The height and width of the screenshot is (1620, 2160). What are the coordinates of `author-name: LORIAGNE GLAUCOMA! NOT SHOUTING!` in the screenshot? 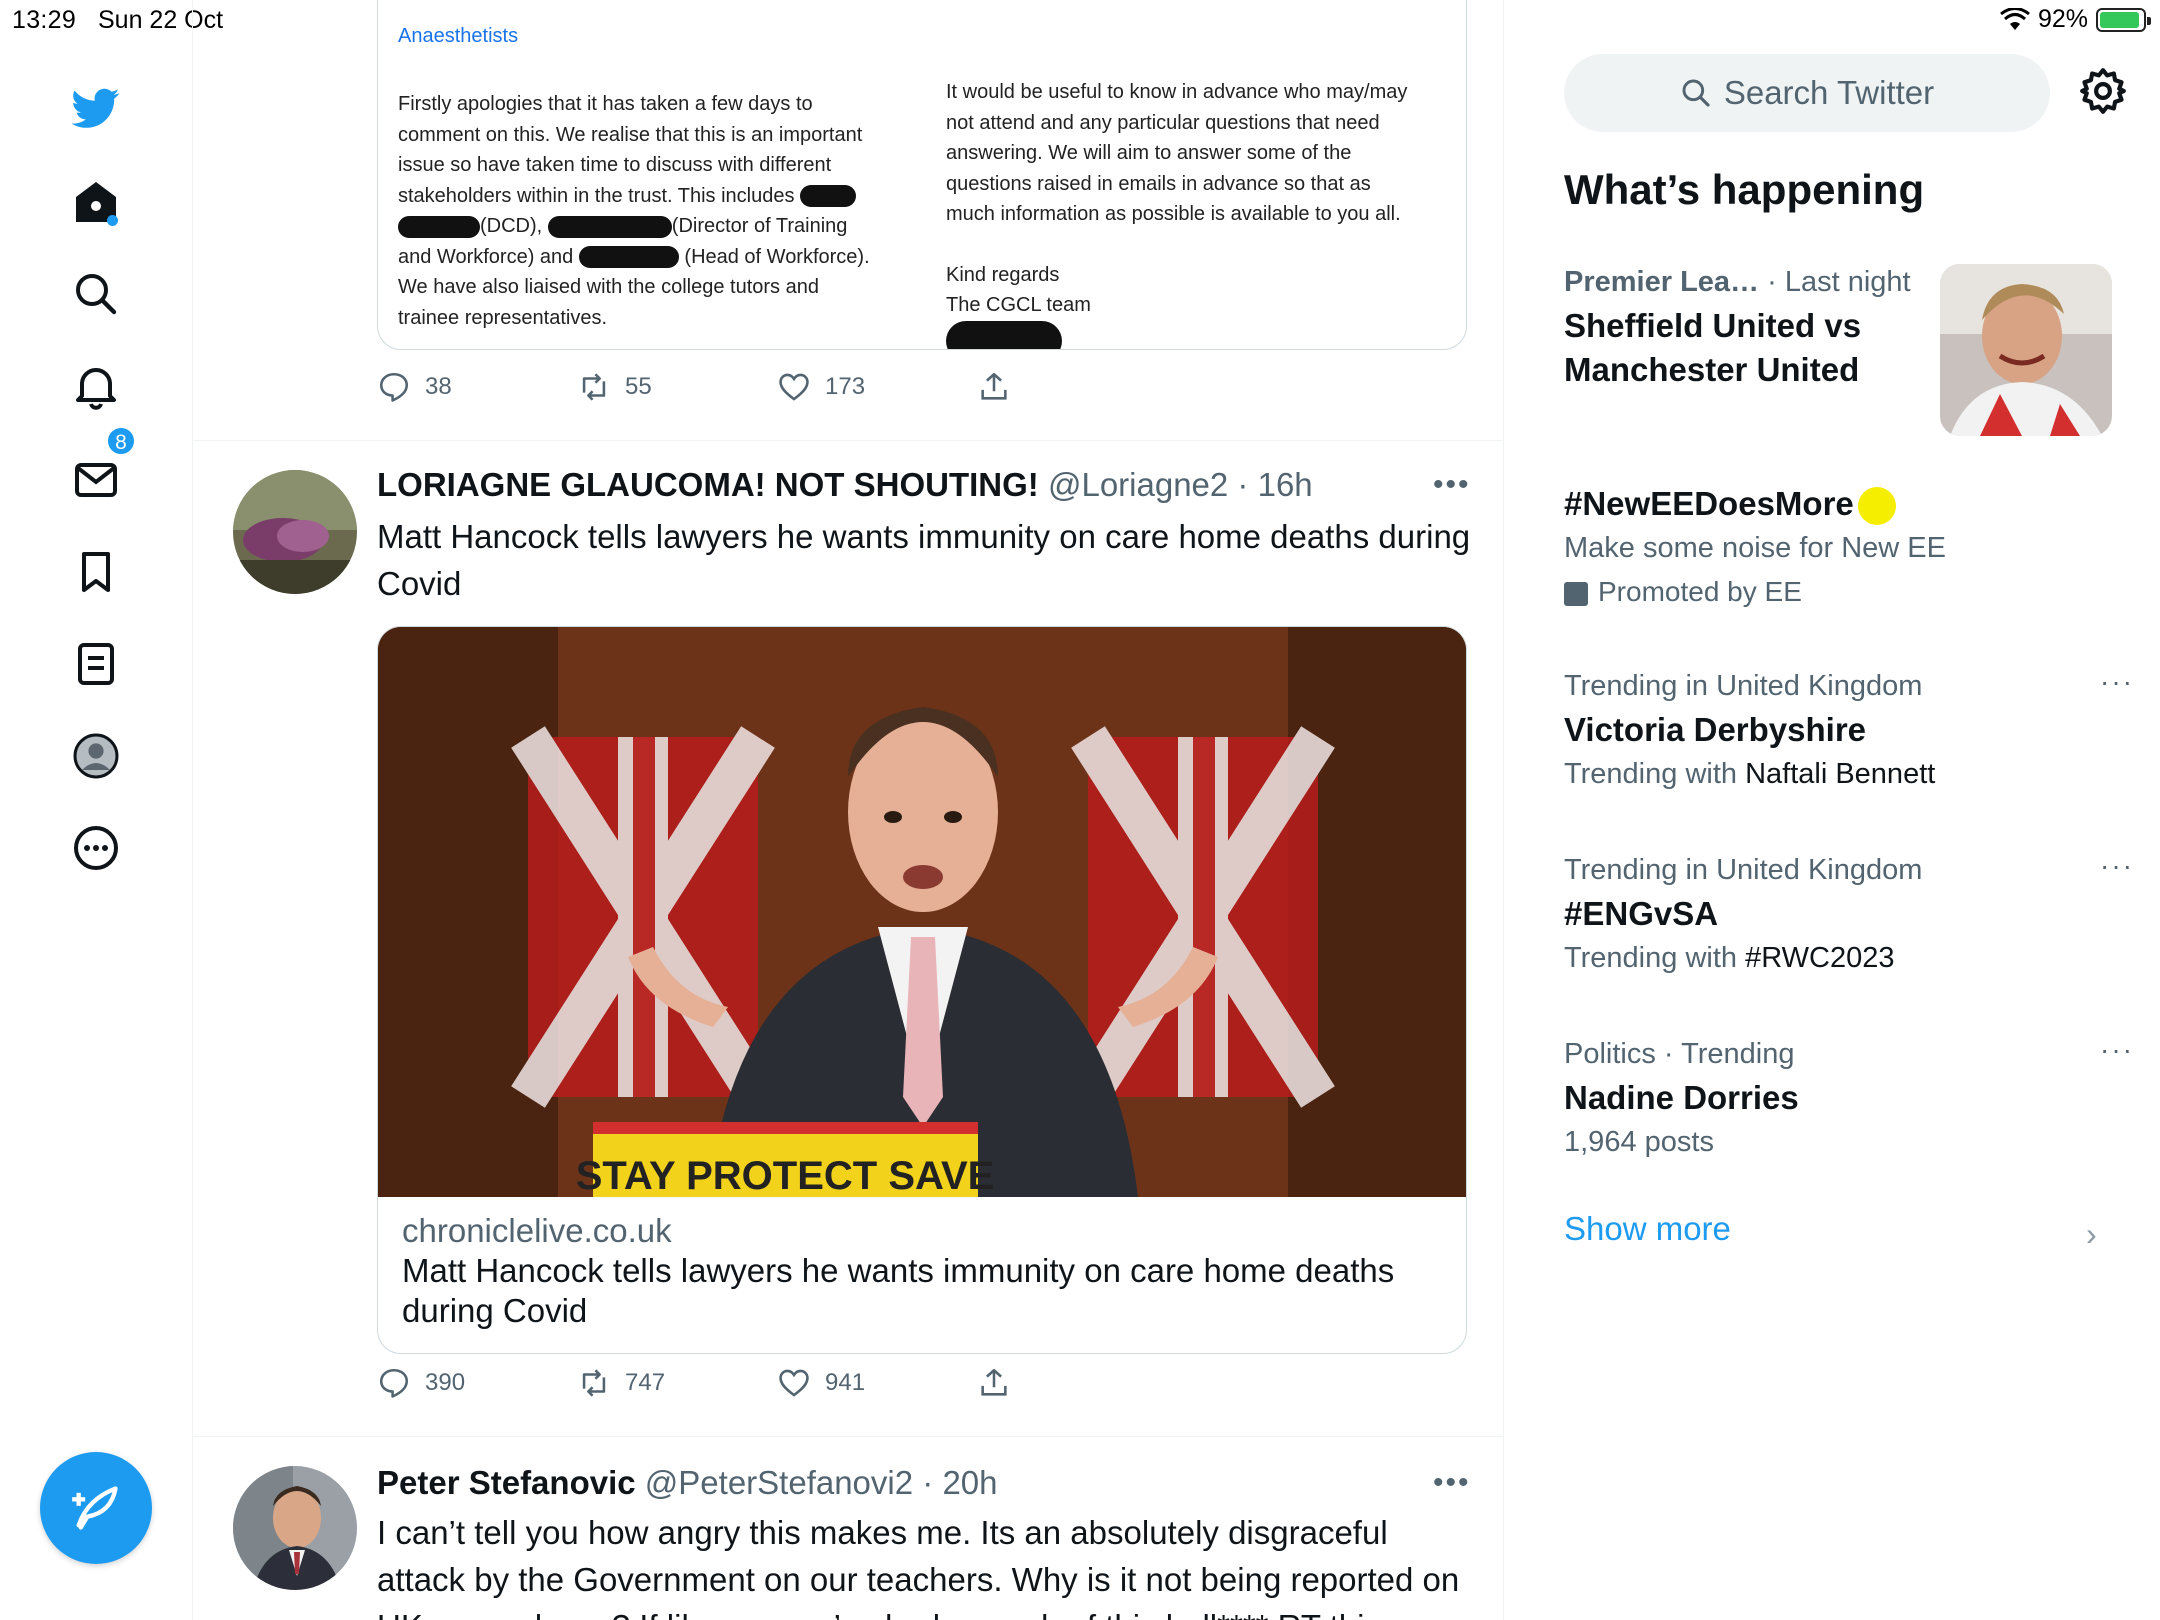 It's located at (708, 484).